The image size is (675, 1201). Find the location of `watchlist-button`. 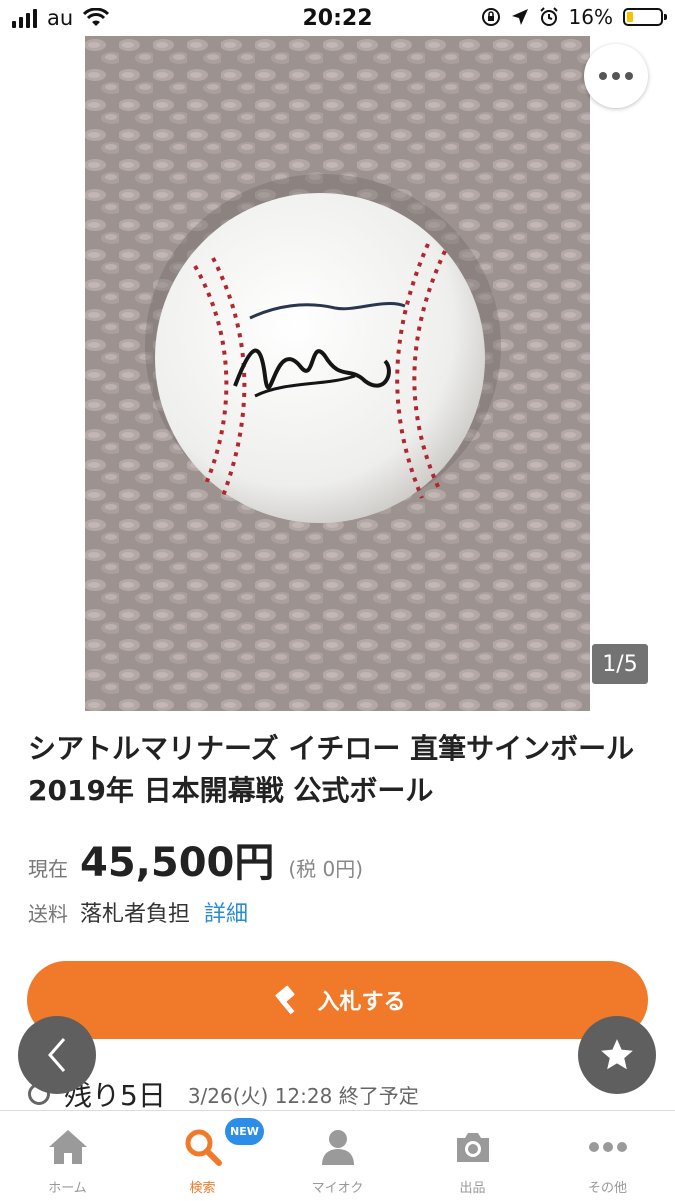

watchlist-button is located at coordinates (617, 1055).